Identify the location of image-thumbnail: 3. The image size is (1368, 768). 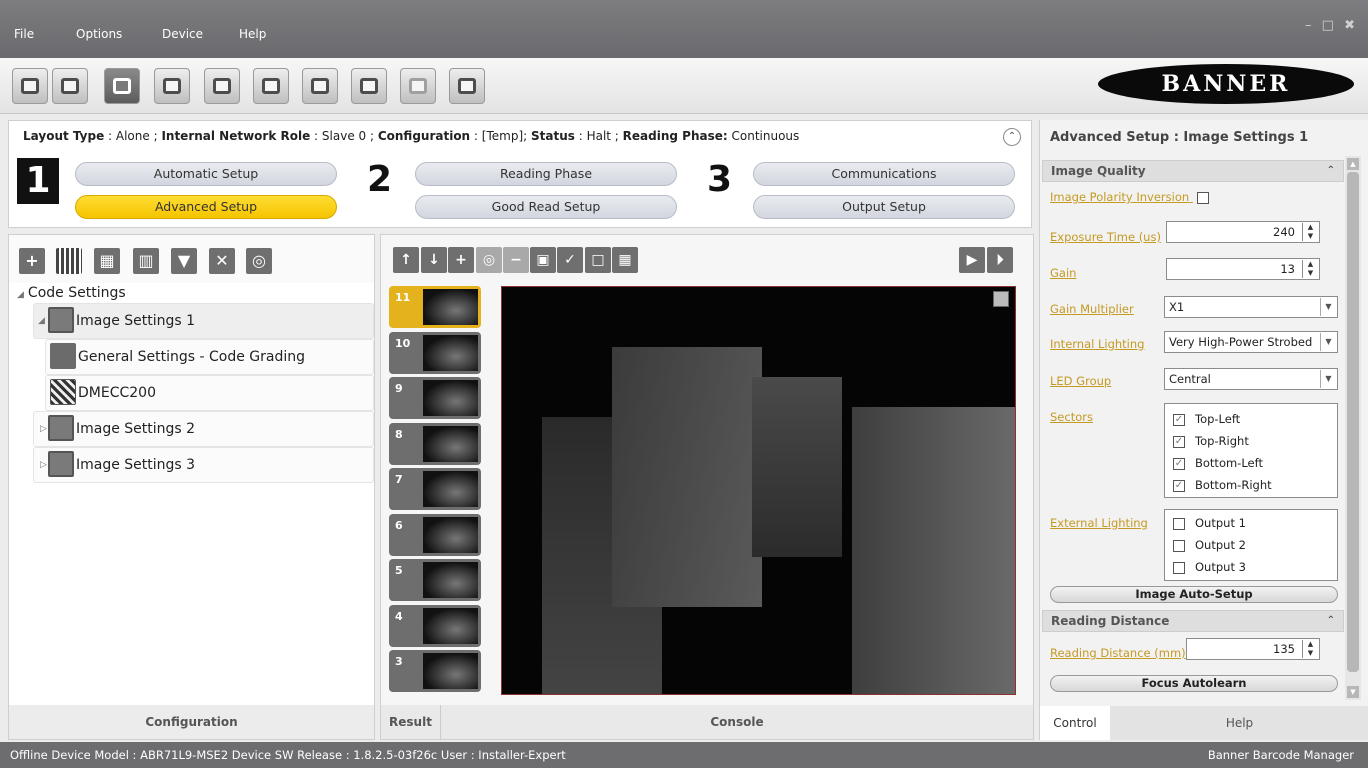
(435, 671).